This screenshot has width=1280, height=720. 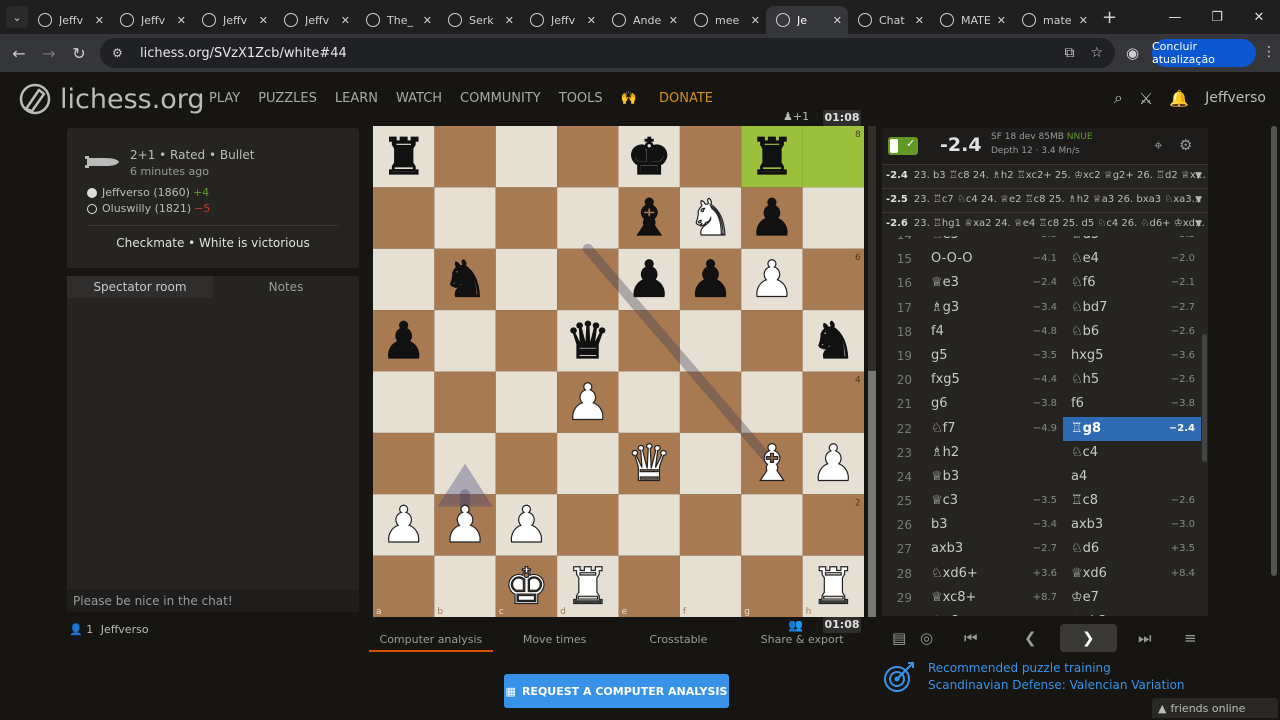 What do you see at coordinates (1215, 708) in the screenshot?
I see `friends-online-box: ▲ friends online` at bounding box center [1215, 708].